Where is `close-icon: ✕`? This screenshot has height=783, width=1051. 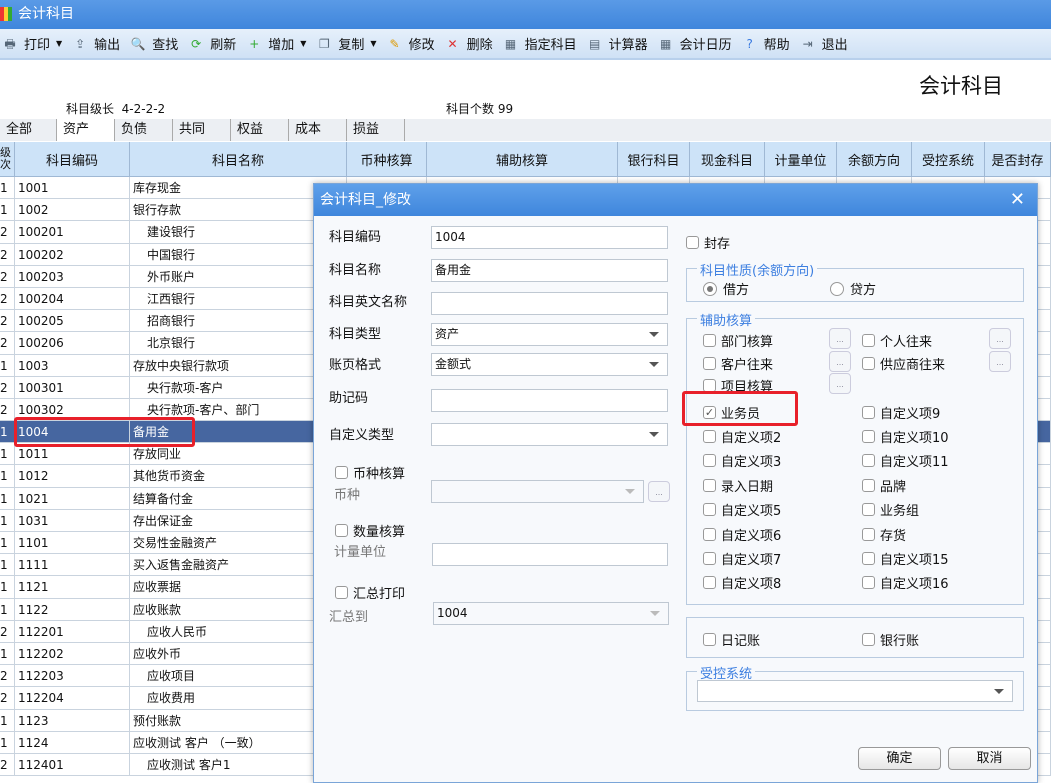 close-icon: ✕ is located at coordinates (1017, 200).